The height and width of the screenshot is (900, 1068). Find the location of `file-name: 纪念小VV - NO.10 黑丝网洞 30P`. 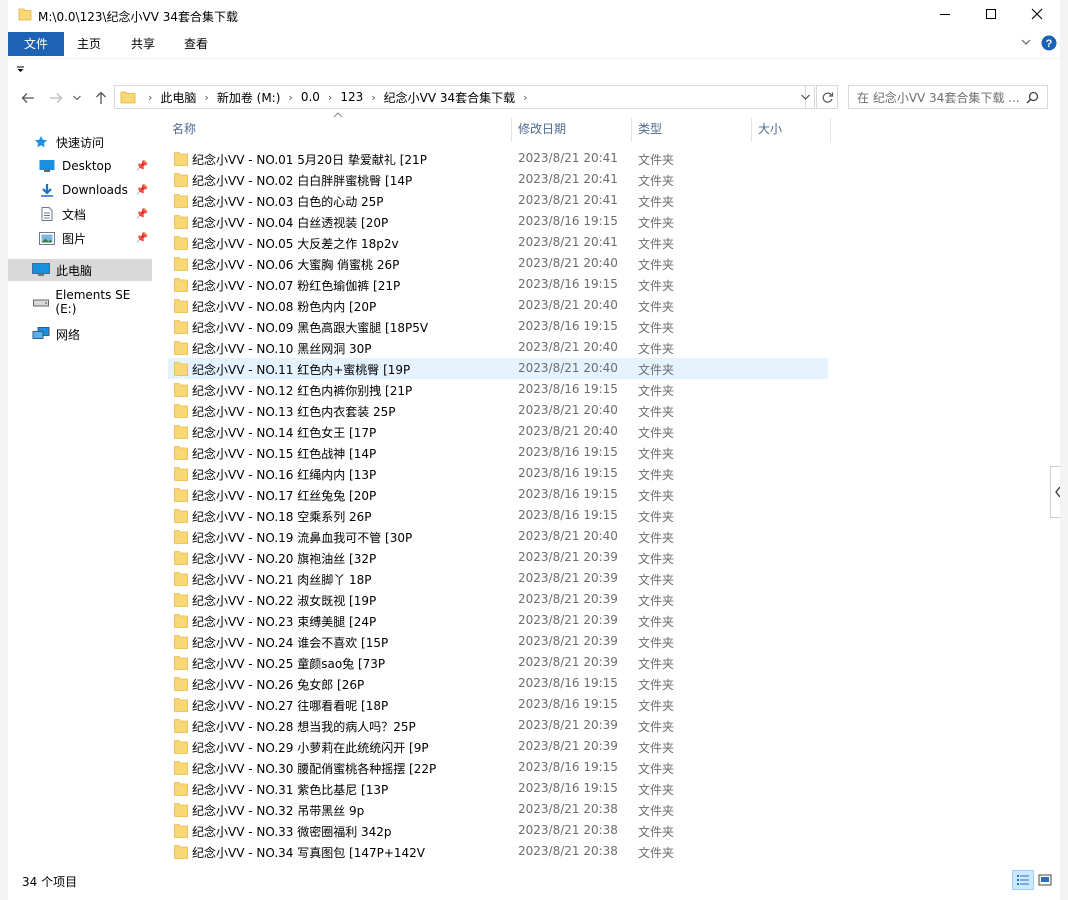

file-name: 纪念小VV - NO.10 黑丝网洞 30P is located at coordinates (282, 348).